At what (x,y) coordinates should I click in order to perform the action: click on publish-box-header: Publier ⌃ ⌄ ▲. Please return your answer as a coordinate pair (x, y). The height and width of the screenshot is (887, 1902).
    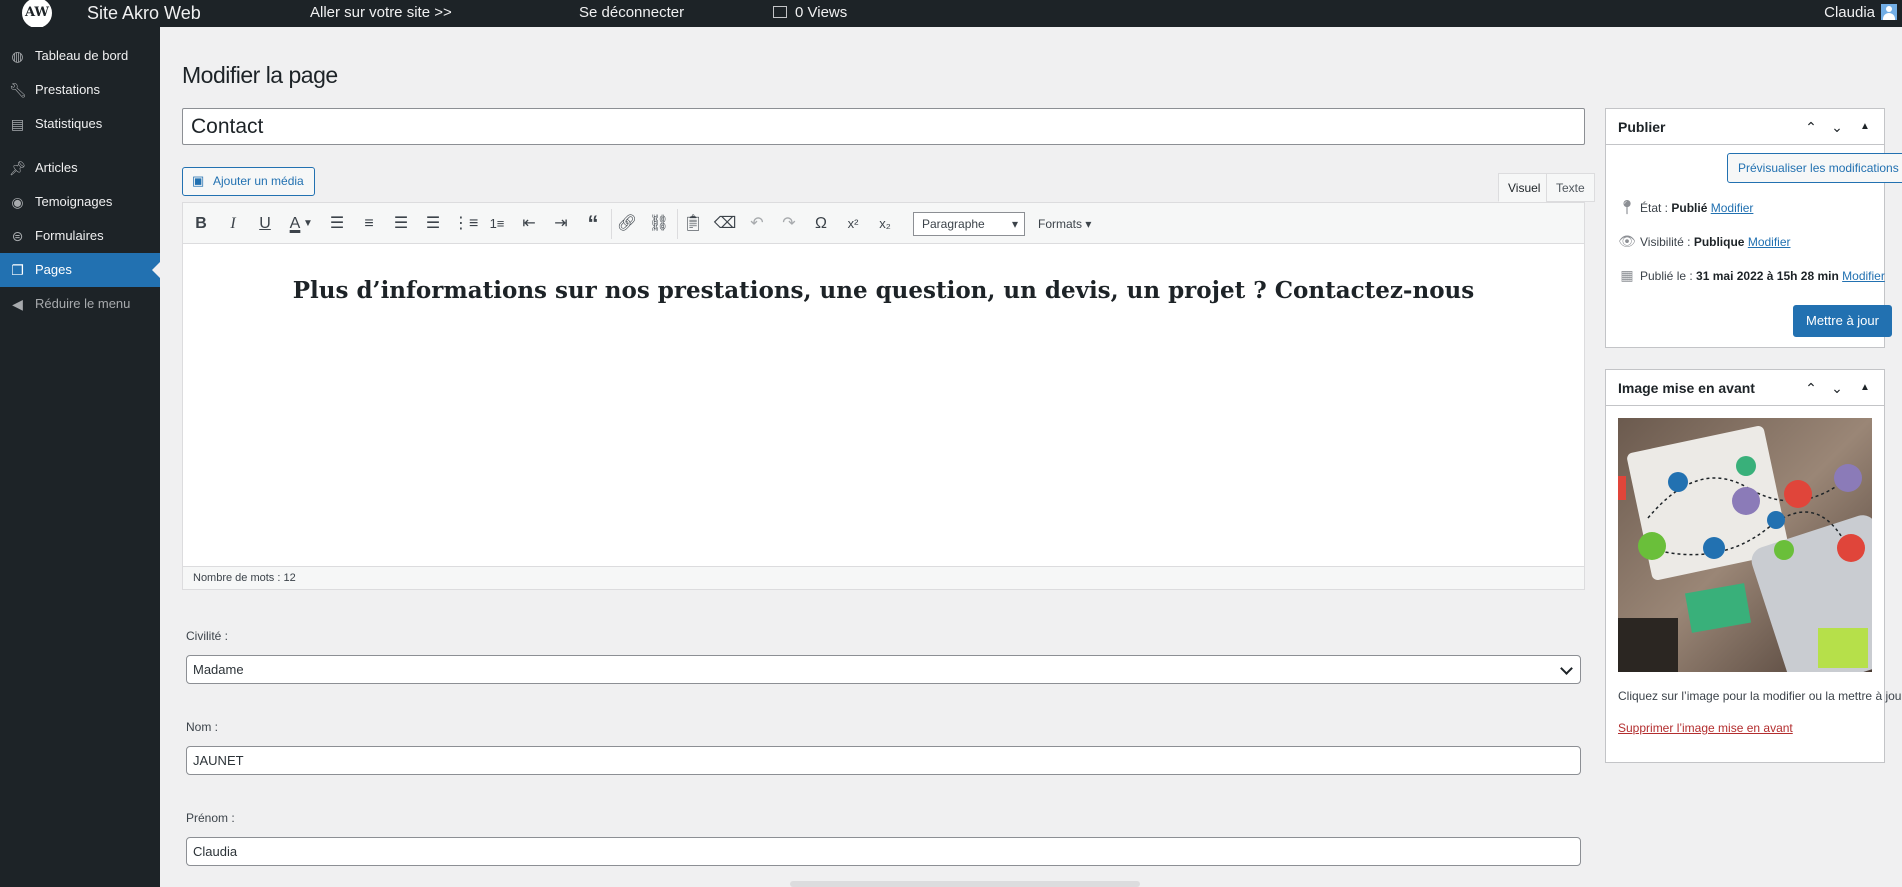
    Looking at the image, I should click on (1745, 127).